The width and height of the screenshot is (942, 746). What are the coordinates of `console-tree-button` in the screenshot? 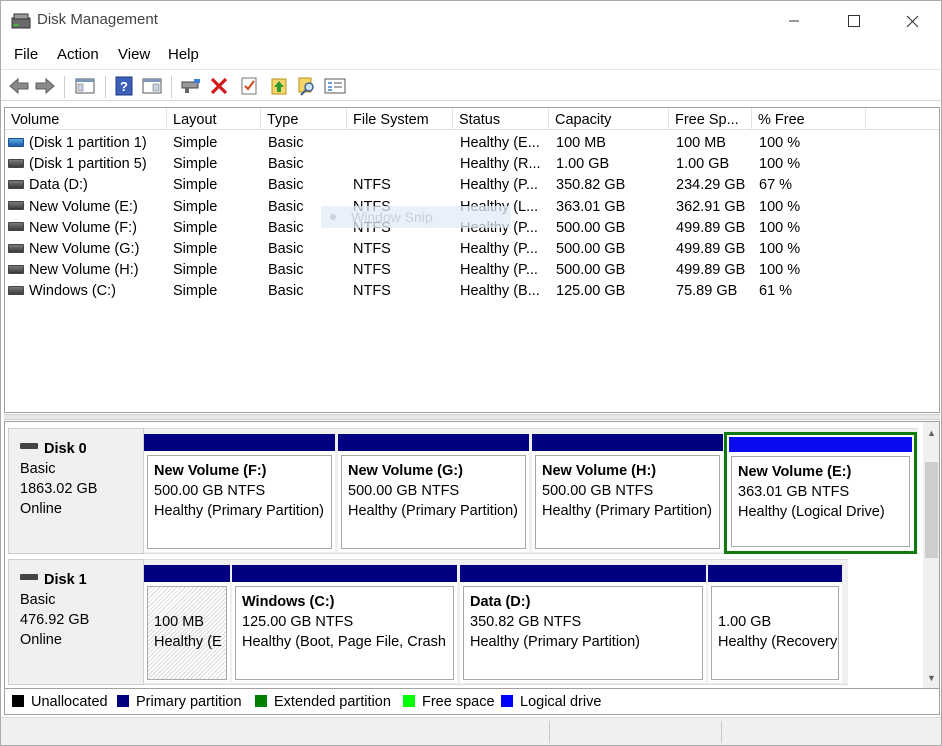 It's located at (85, 86).